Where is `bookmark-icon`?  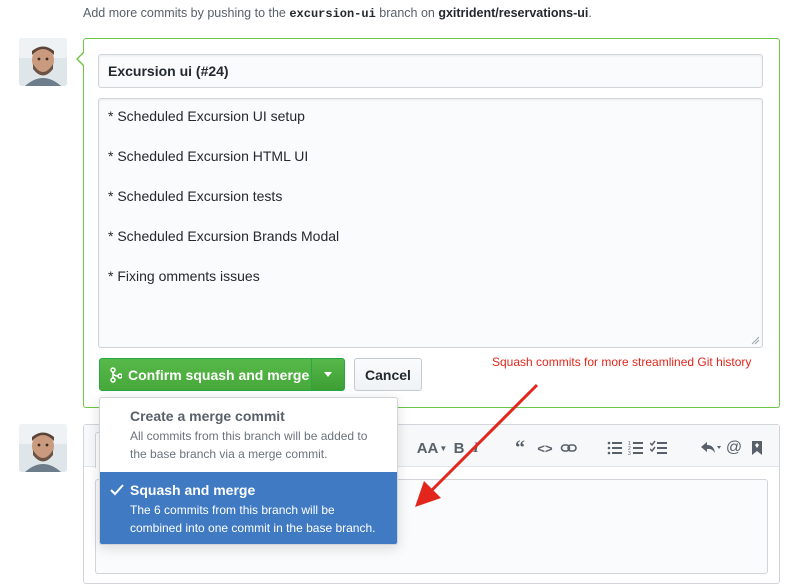 bookmark-icon is located at coordinates (757, 448).